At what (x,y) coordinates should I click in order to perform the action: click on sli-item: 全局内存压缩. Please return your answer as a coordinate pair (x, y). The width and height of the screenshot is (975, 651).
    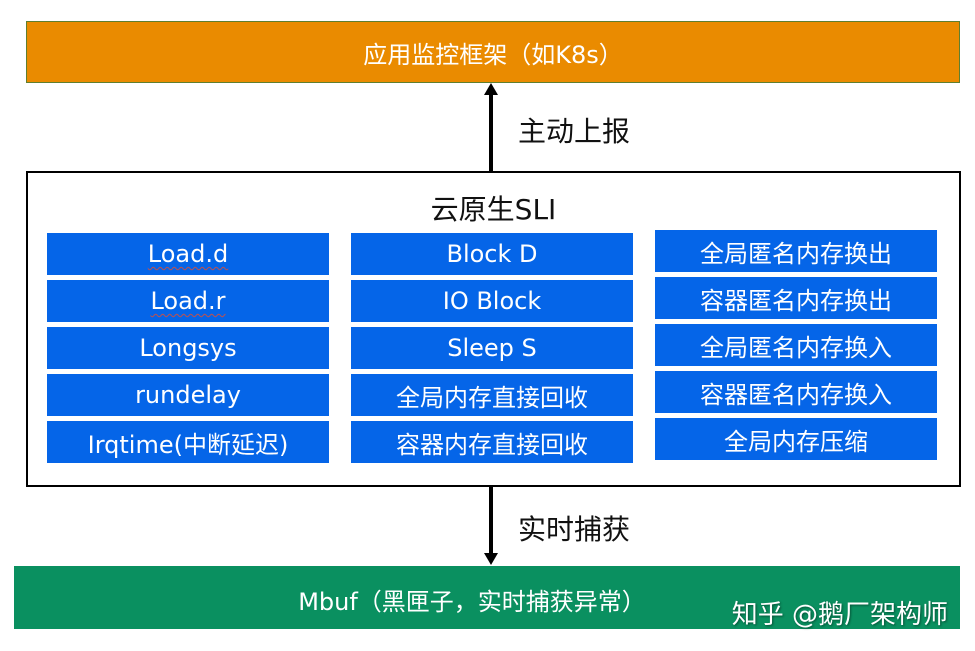
    Looking at the image, I should click on (796, 439).